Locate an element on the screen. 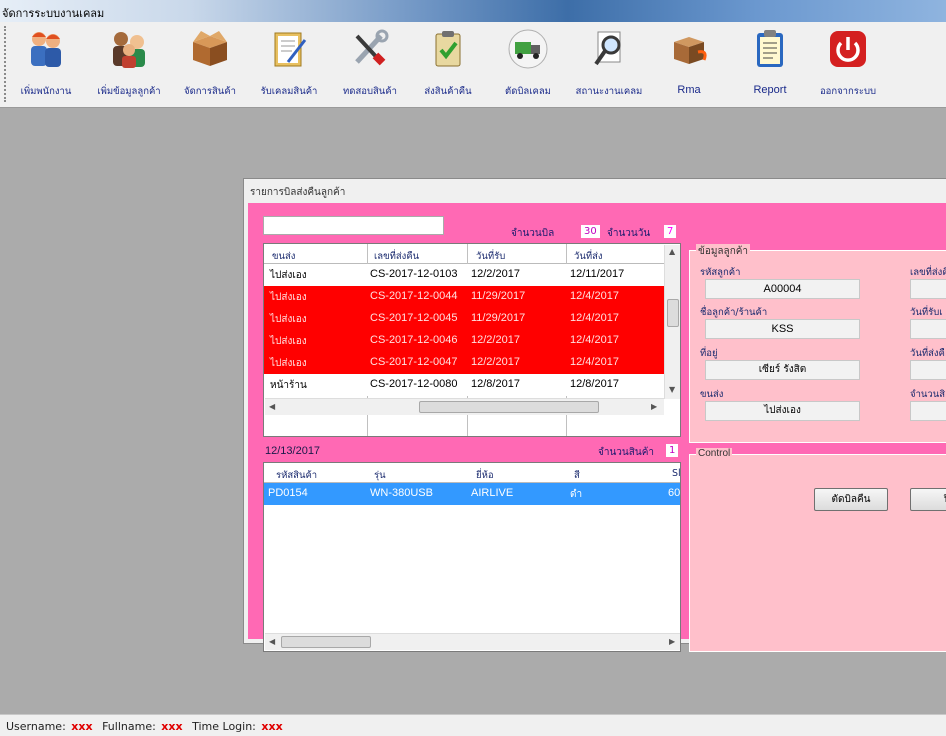 The image size is (946, 736). received-date-label: วันที่รับเ is located at coordinates (926, 312).